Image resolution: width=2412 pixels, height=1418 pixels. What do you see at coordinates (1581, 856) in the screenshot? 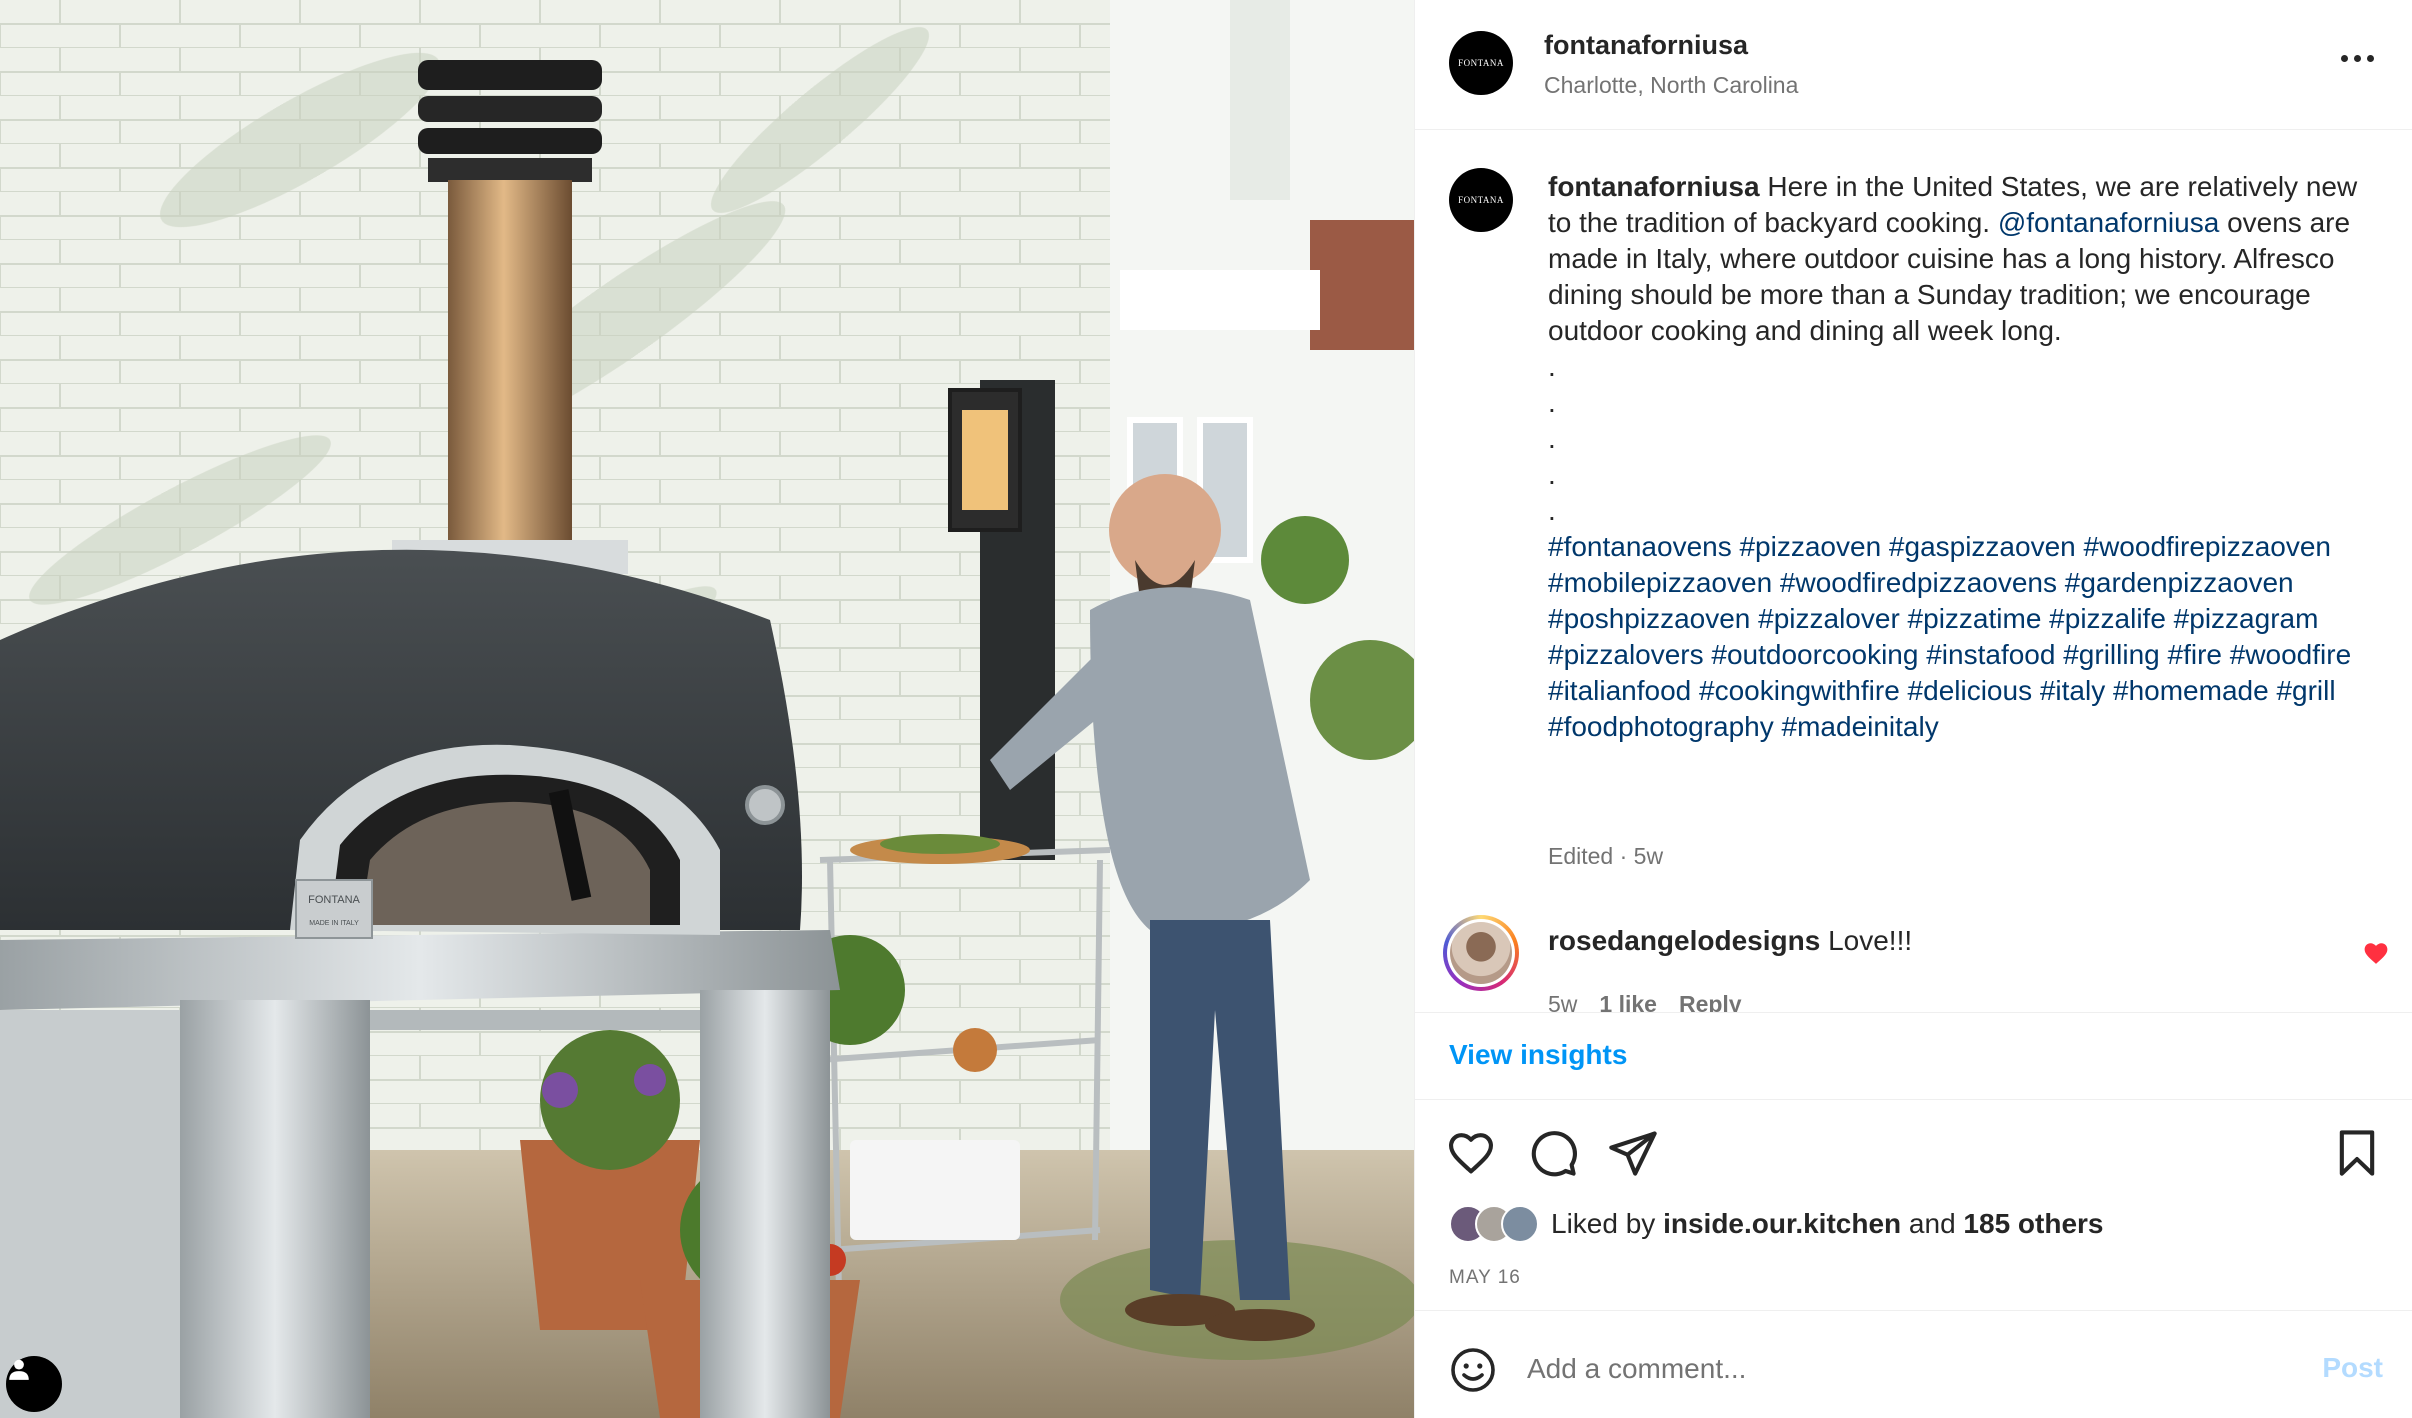
I see `edited-label: Edited` at bounding box center [1581, 856].